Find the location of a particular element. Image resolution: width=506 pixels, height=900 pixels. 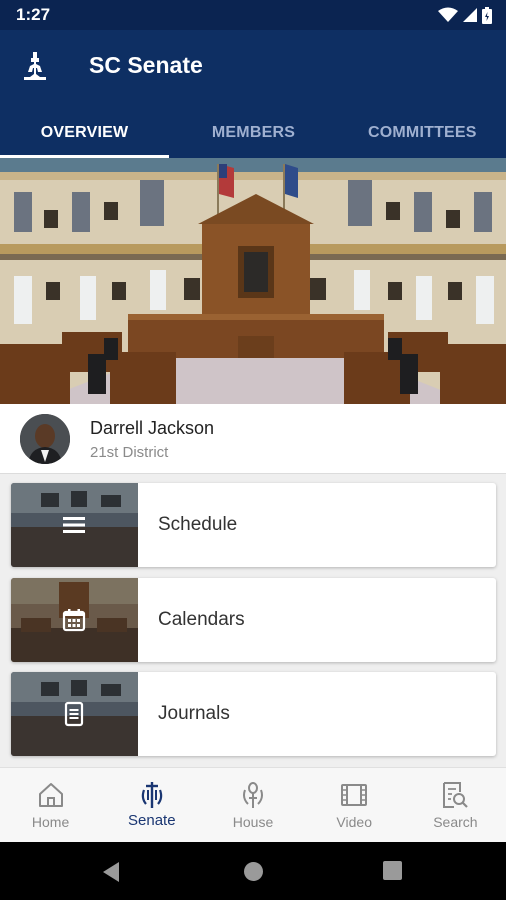

calendars-card: Calendars is located at coordinates (253, 620).